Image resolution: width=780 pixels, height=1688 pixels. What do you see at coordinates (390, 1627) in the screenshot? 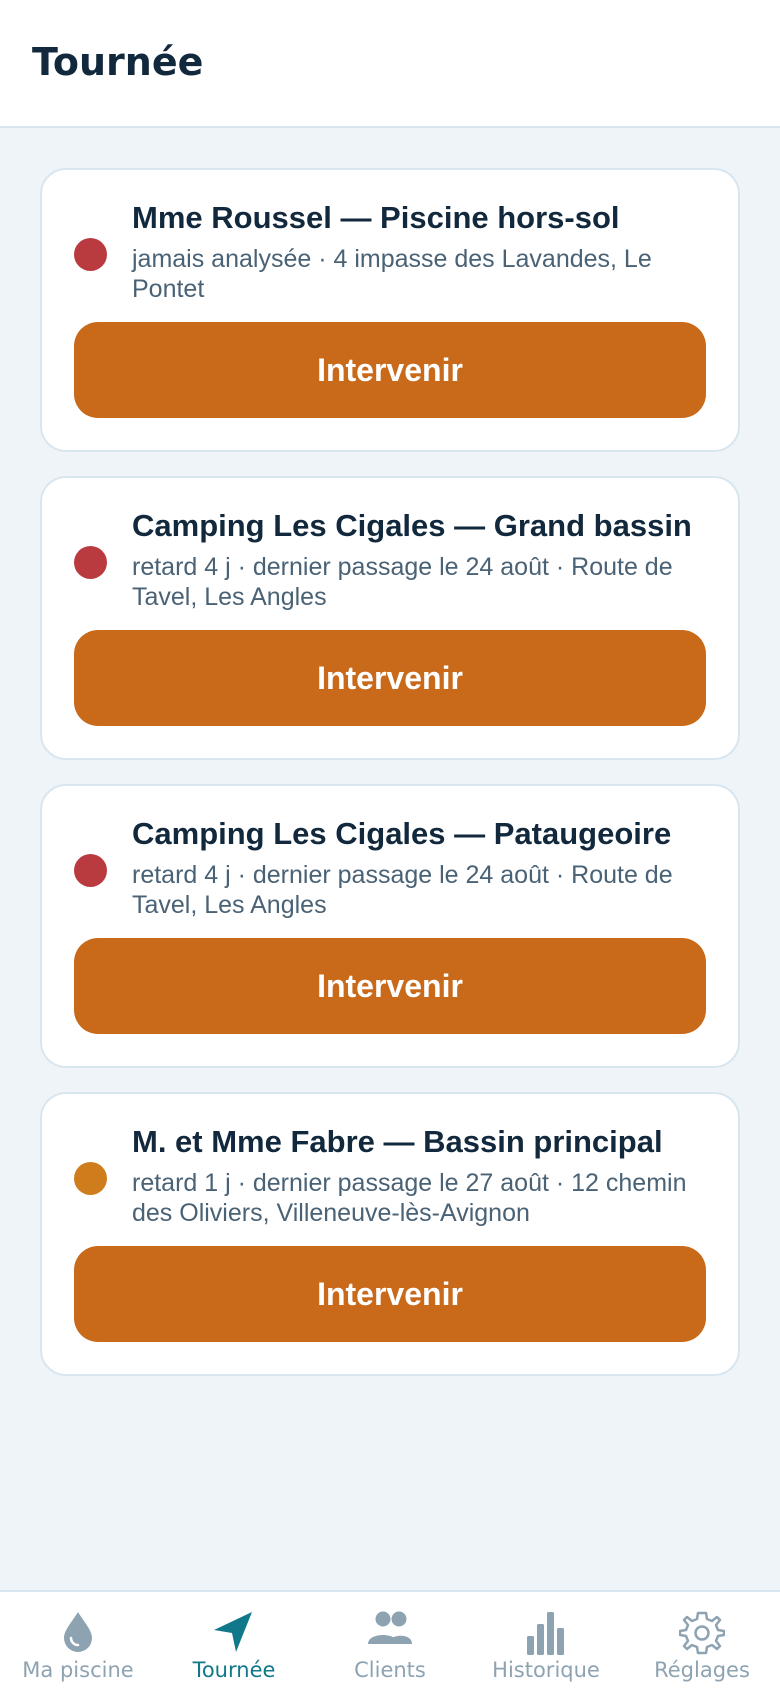
I see `users-icon` at bounding box center [390, 1627].